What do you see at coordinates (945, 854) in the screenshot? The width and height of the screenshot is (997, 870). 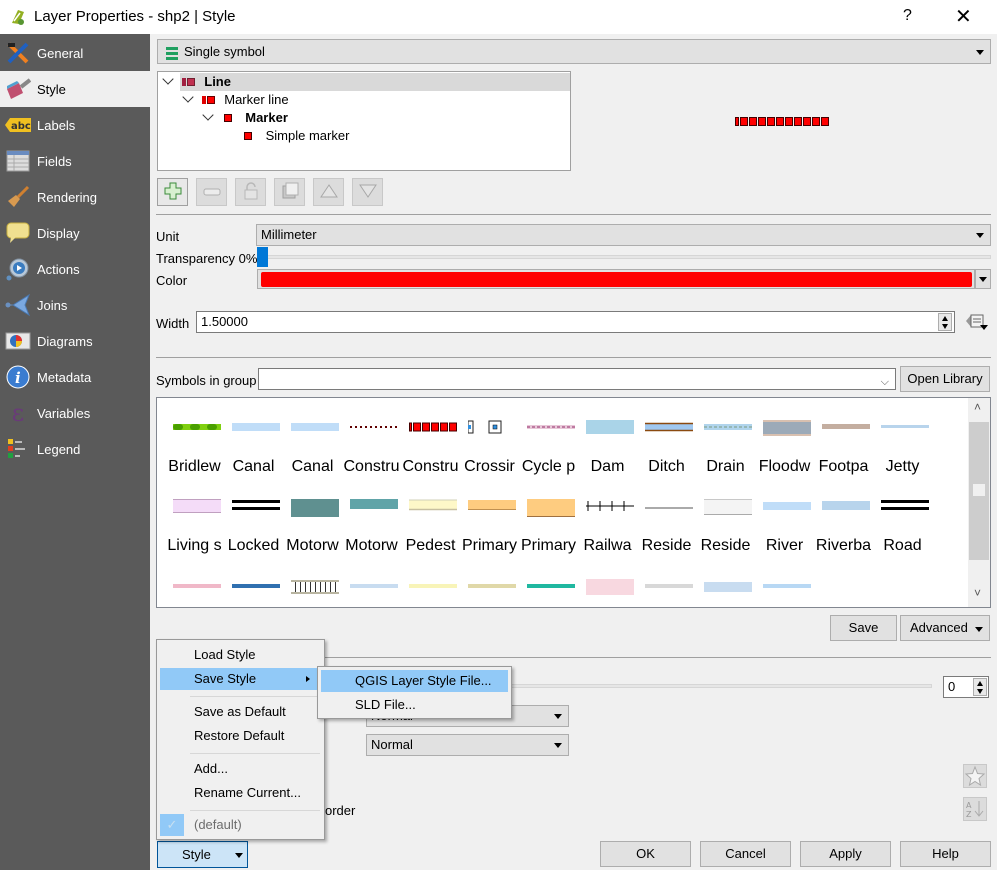 I see `help-button: Help` at bounding box center [945, 854].